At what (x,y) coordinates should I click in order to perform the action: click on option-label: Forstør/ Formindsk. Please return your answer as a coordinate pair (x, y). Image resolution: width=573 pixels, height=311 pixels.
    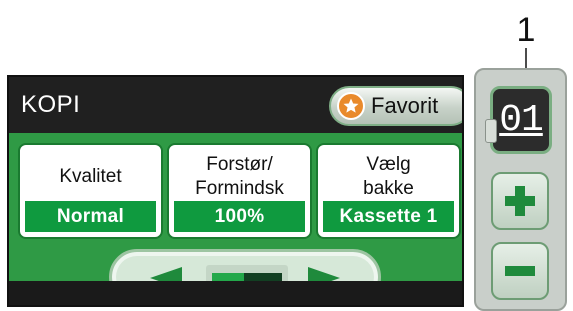
    Looking at the image, I should click on (239, 176).